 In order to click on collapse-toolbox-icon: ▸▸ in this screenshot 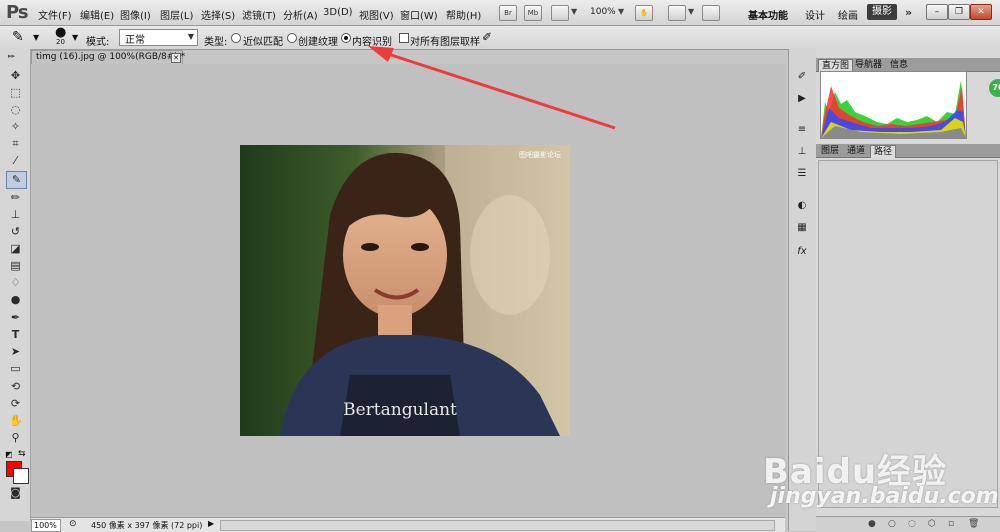, I will do `click(11, 56)`.